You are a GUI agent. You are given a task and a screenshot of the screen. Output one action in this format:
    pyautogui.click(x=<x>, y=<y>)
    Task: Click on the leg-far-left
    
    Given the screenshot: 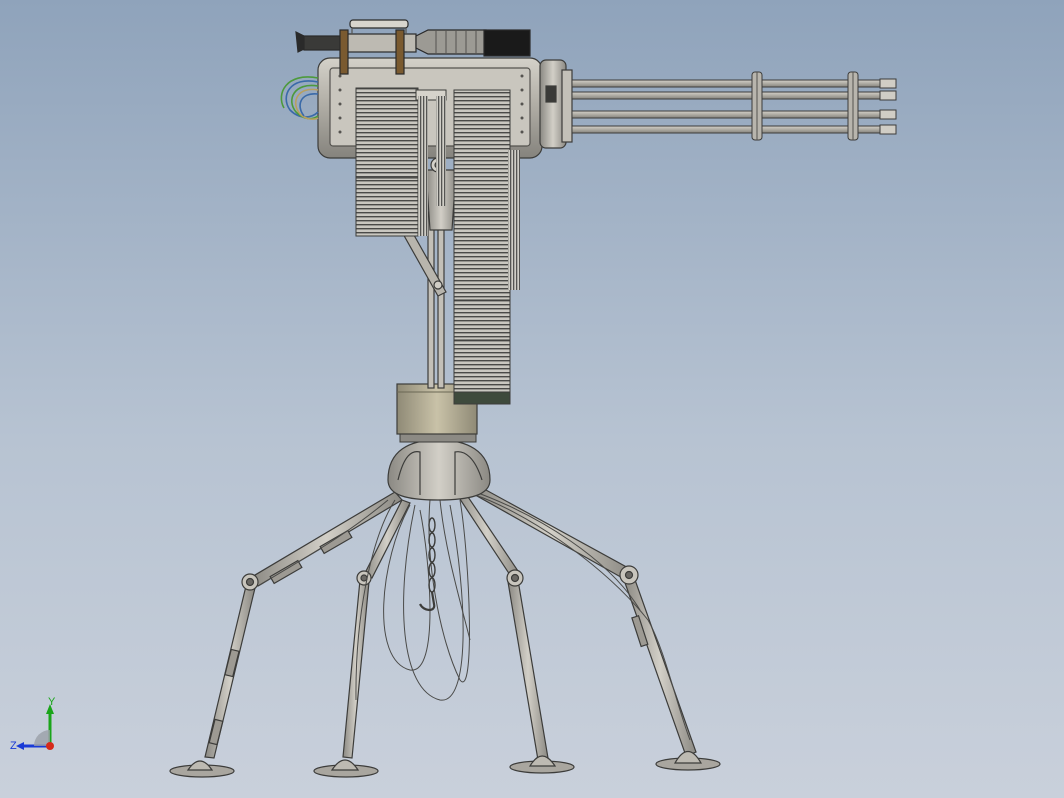 What is the action you would take?
    pyautogui.click(x=286, y=634)
    